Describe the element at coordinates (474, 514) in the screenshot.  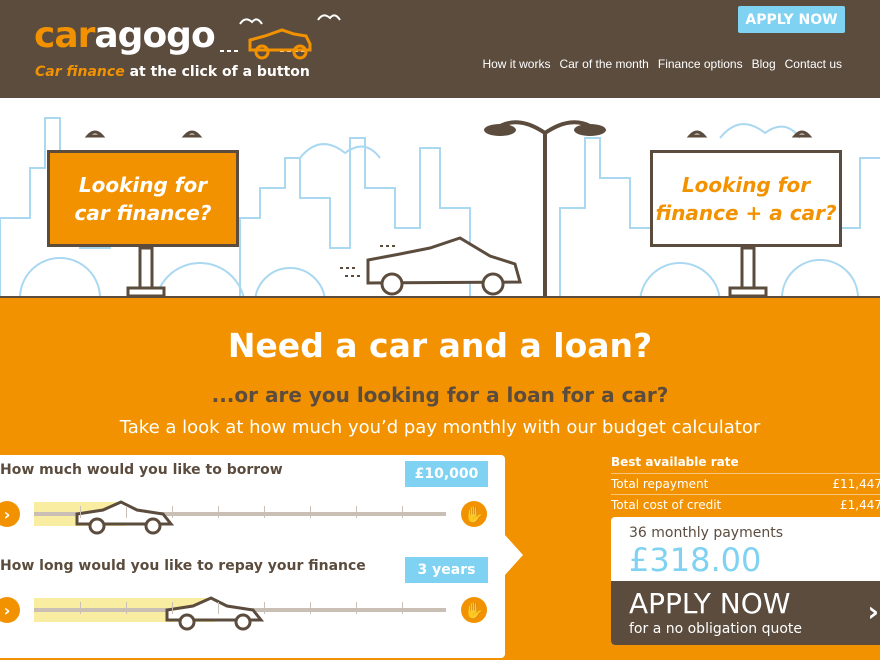
I see `borrow-increase-button: ✋` at that location.